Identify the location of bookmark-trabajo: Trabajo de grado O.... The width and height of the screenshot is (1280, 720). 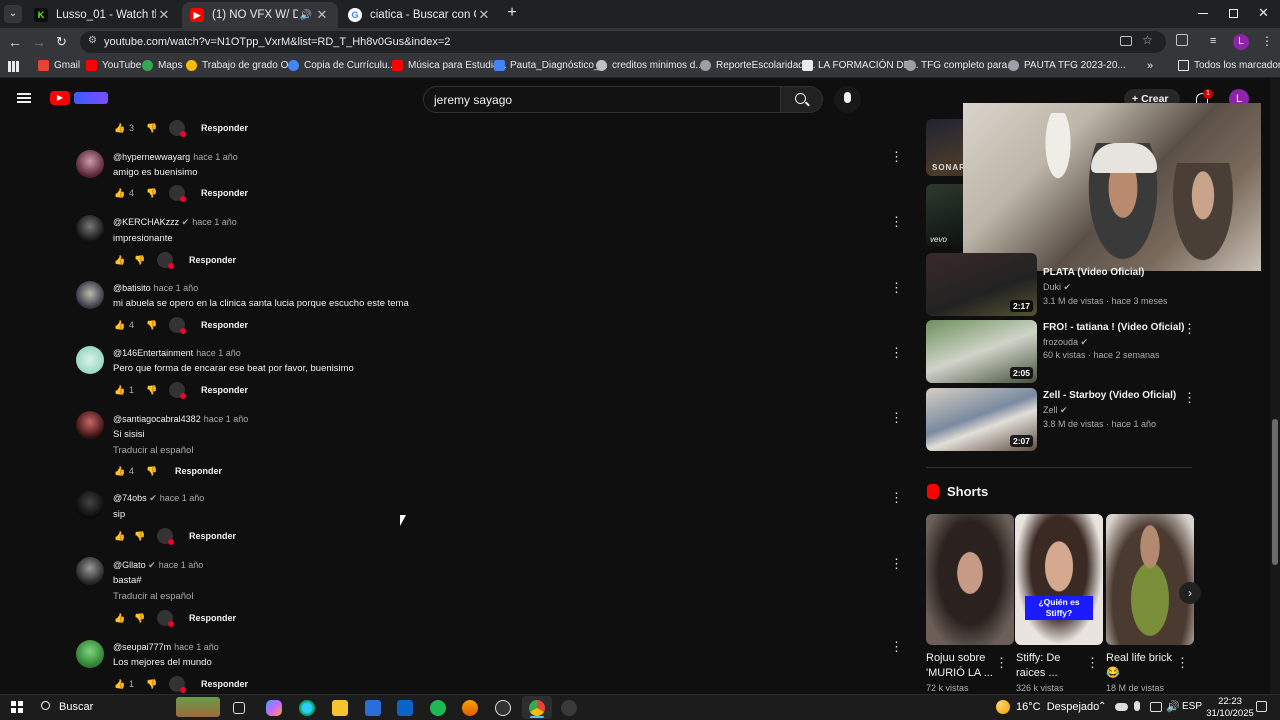
(241, 65).